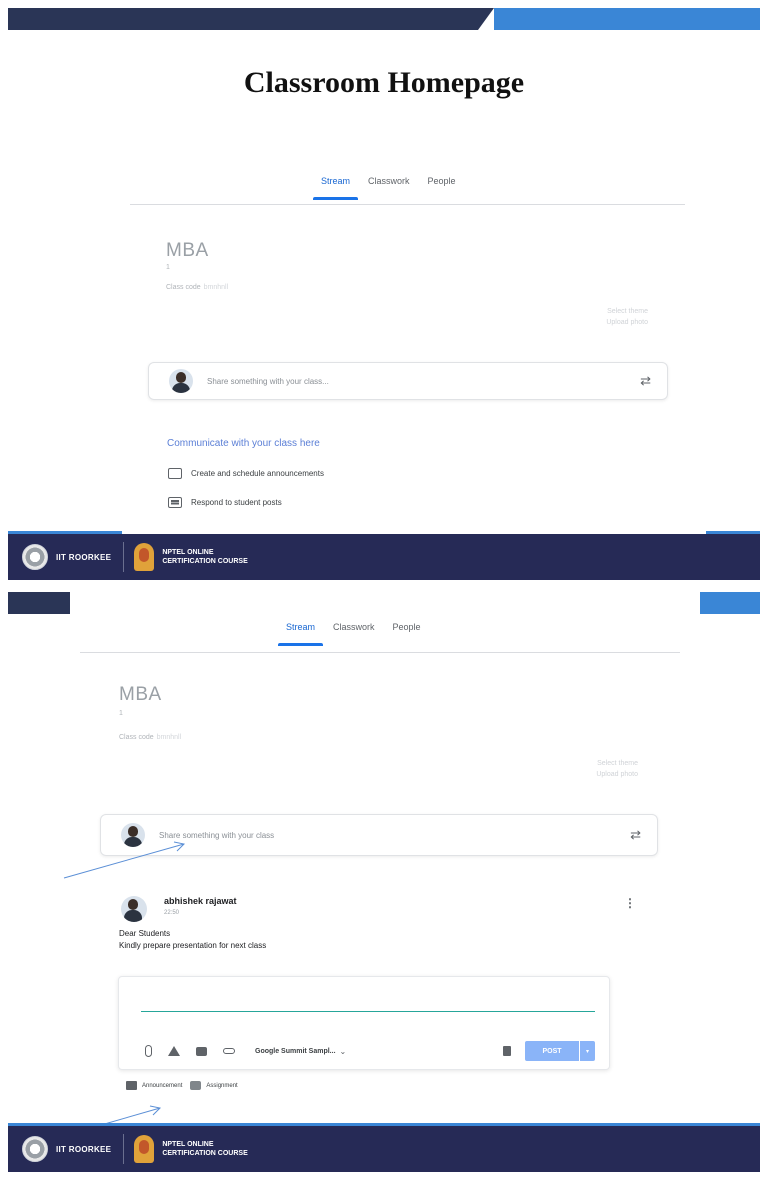  What do you see at coordinates (175, 502) in the screenshot?
I see `comment-icon` at bounding box center [175, 502].